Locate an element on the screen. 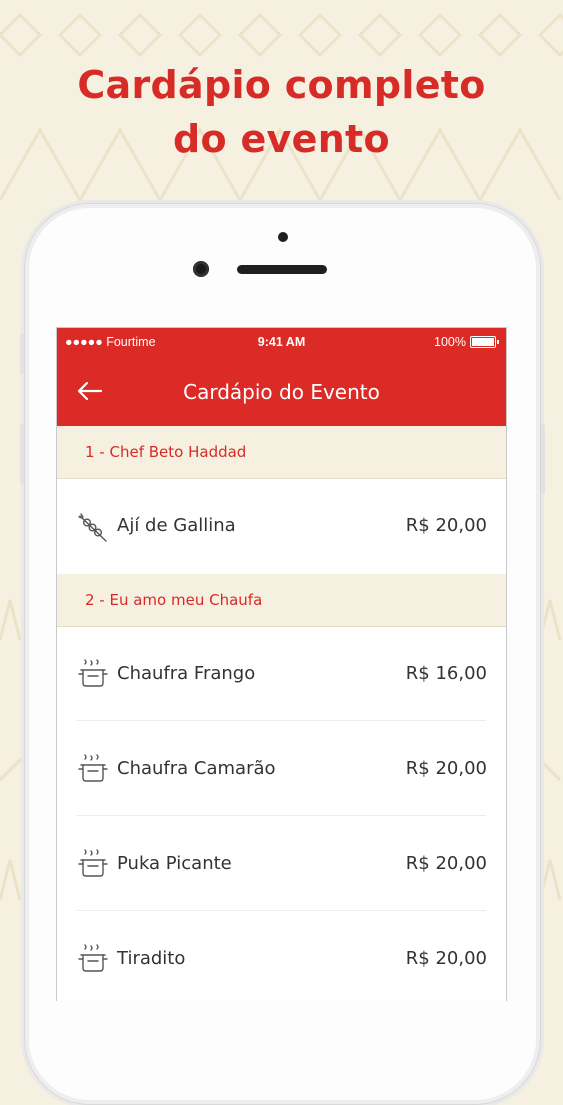  volume-down-button is located at coordinates (22, 454).